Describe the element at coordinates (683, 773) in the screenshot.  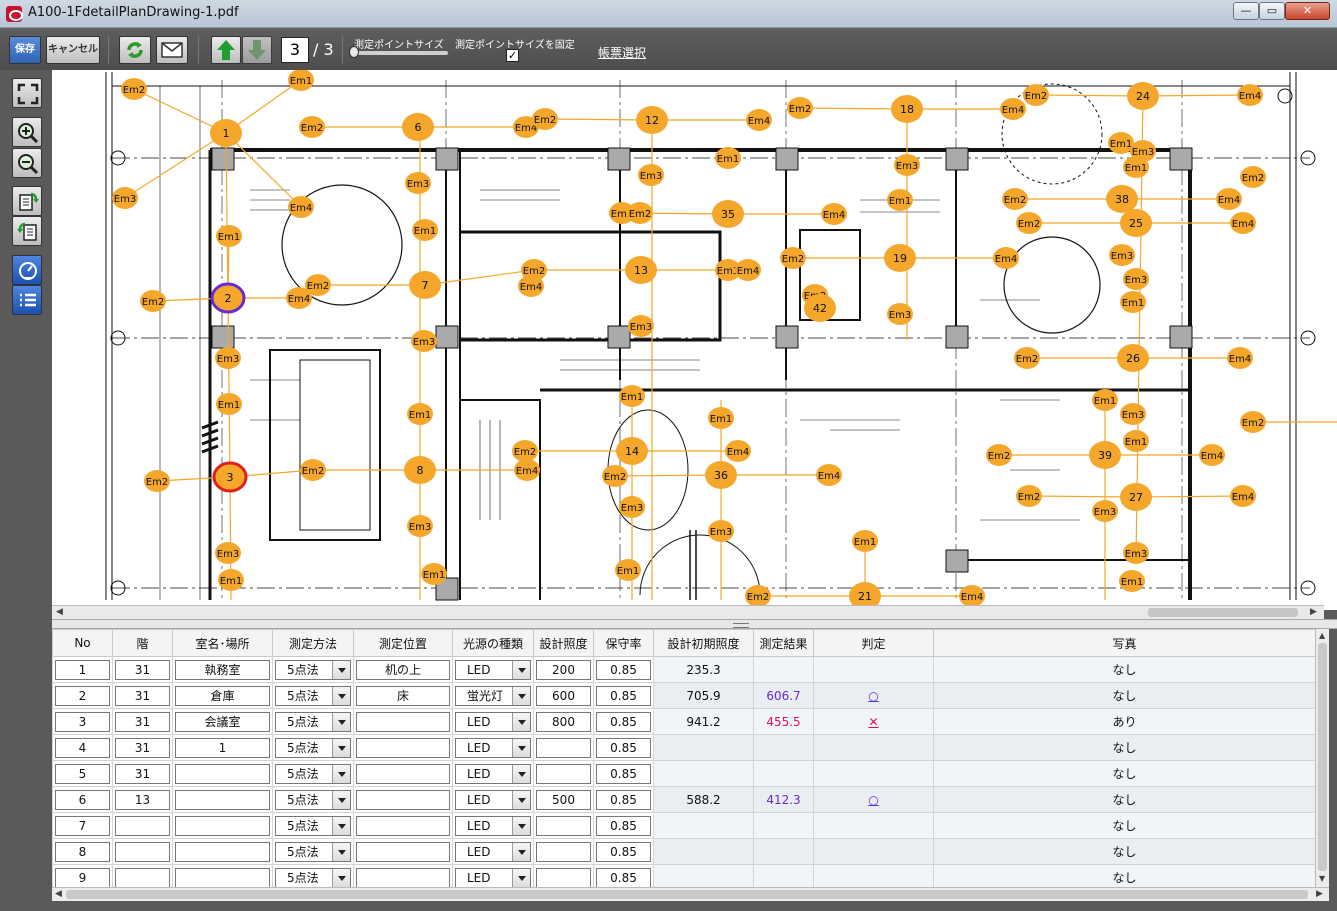
I see `table-row: 5 31 5点法 LED 0.85 なし` at that location.